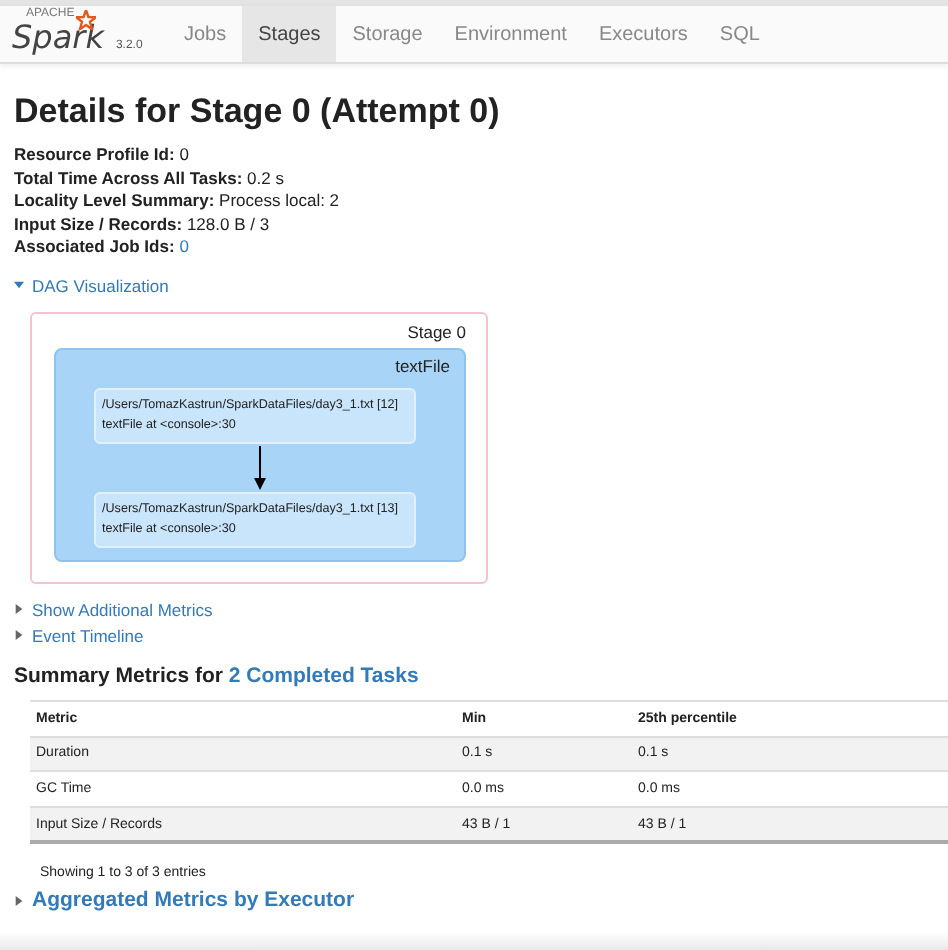 This screenshot has height=950, width=948. Describe the element at coordinates (122, 609) in the screenshot. I see `toggle-link: Show Additional Metrics` at that location.